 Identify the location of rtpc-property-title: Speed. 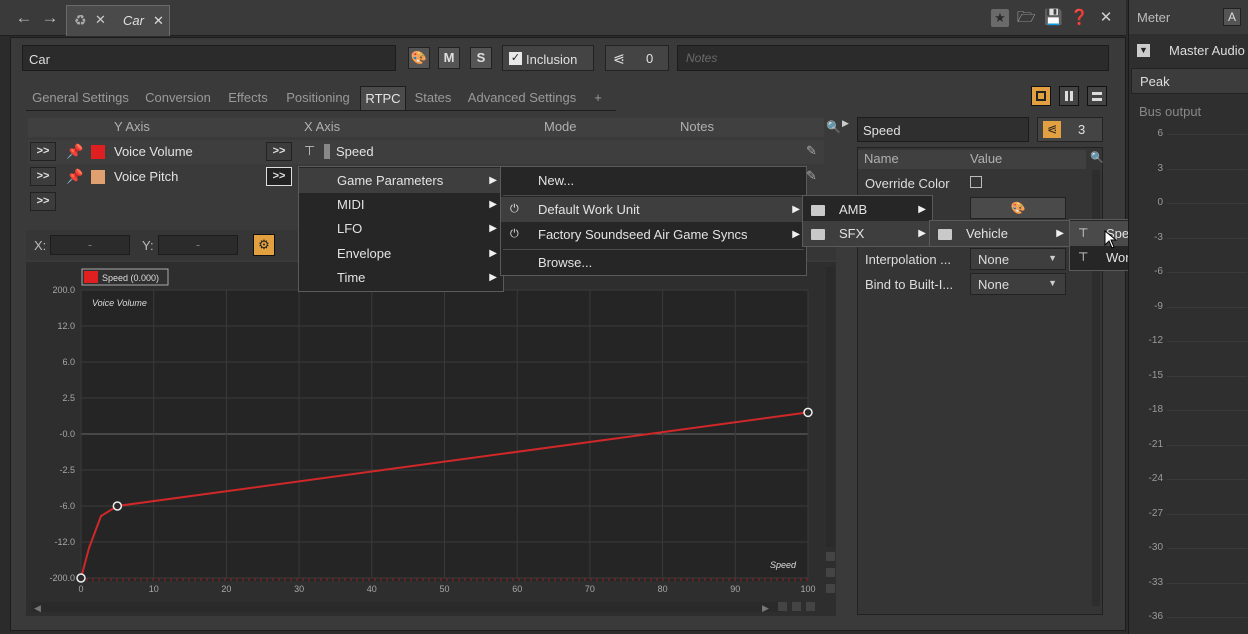
(943, 129).